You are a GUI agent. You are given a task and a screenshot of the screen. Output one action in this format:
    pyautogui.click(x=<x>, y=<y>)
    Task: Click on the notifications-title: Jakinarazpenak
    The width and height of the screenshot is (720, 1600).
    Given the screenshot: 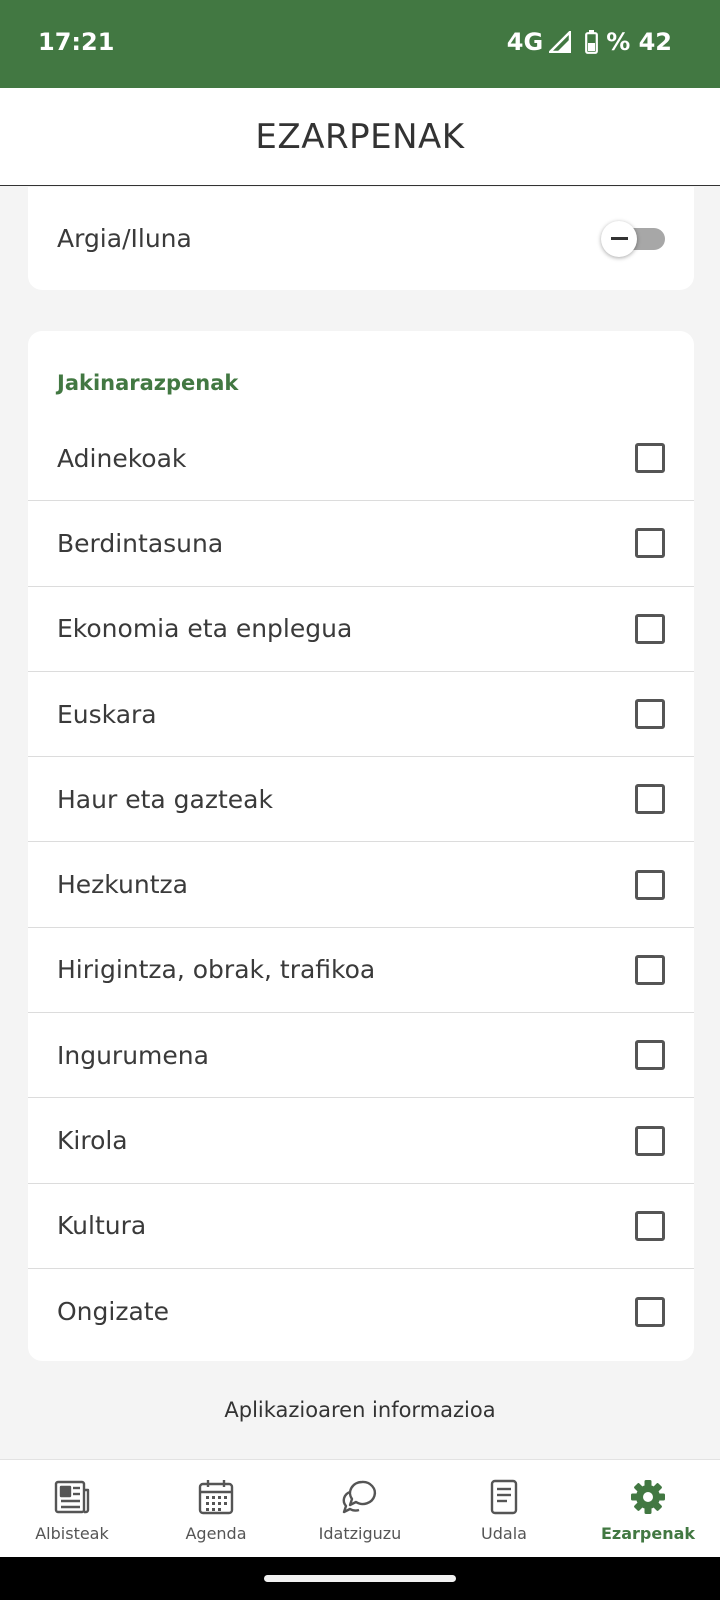 What is the action you would take?
    pyautogui.click(x=148, y=383)
    